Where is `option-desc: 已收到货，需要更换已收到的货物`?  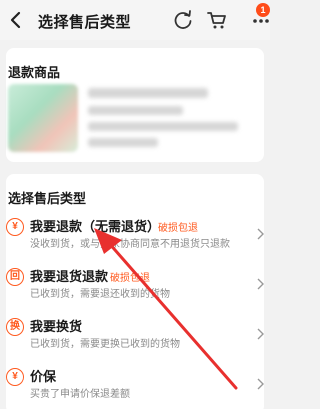 option-desc: 已收到货，需要更换已收到的货物 is located at coordinates (105, 344).